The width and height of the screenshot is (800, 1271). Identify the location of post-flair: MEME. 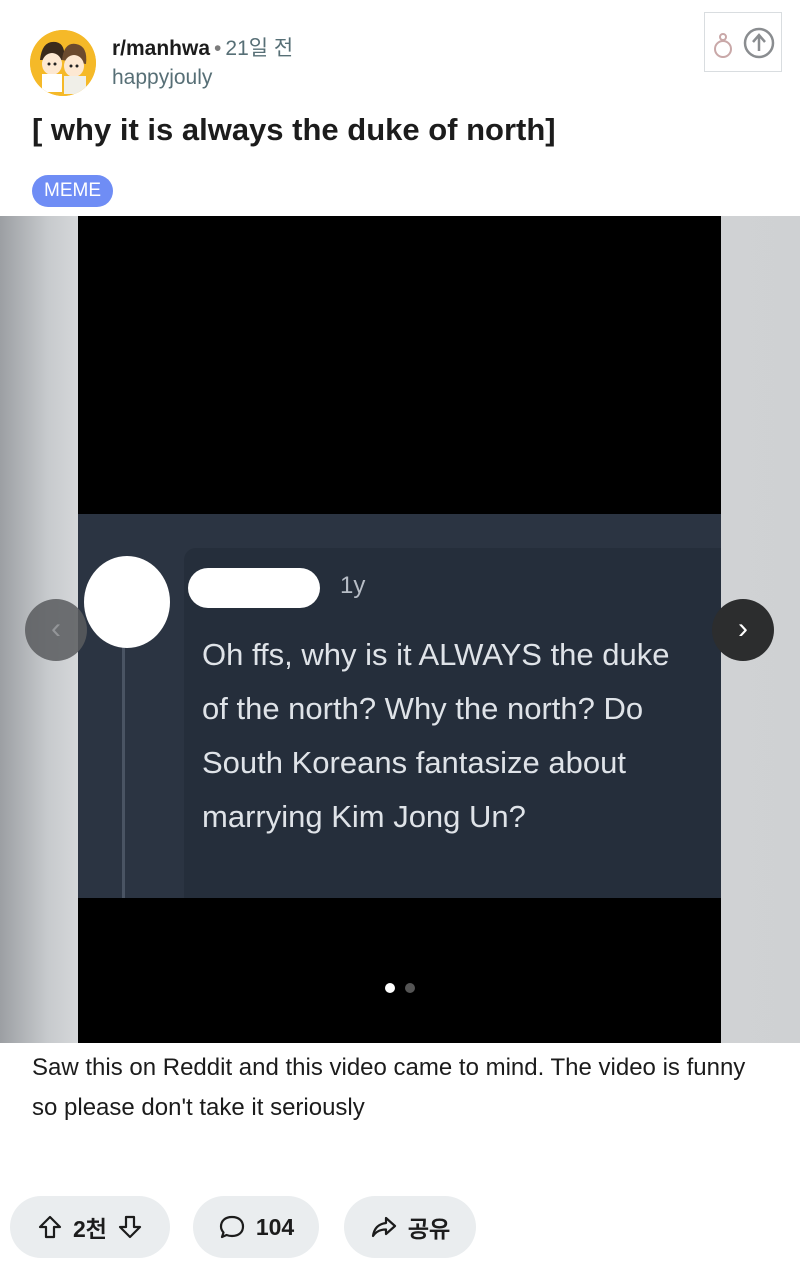
(72, 191).